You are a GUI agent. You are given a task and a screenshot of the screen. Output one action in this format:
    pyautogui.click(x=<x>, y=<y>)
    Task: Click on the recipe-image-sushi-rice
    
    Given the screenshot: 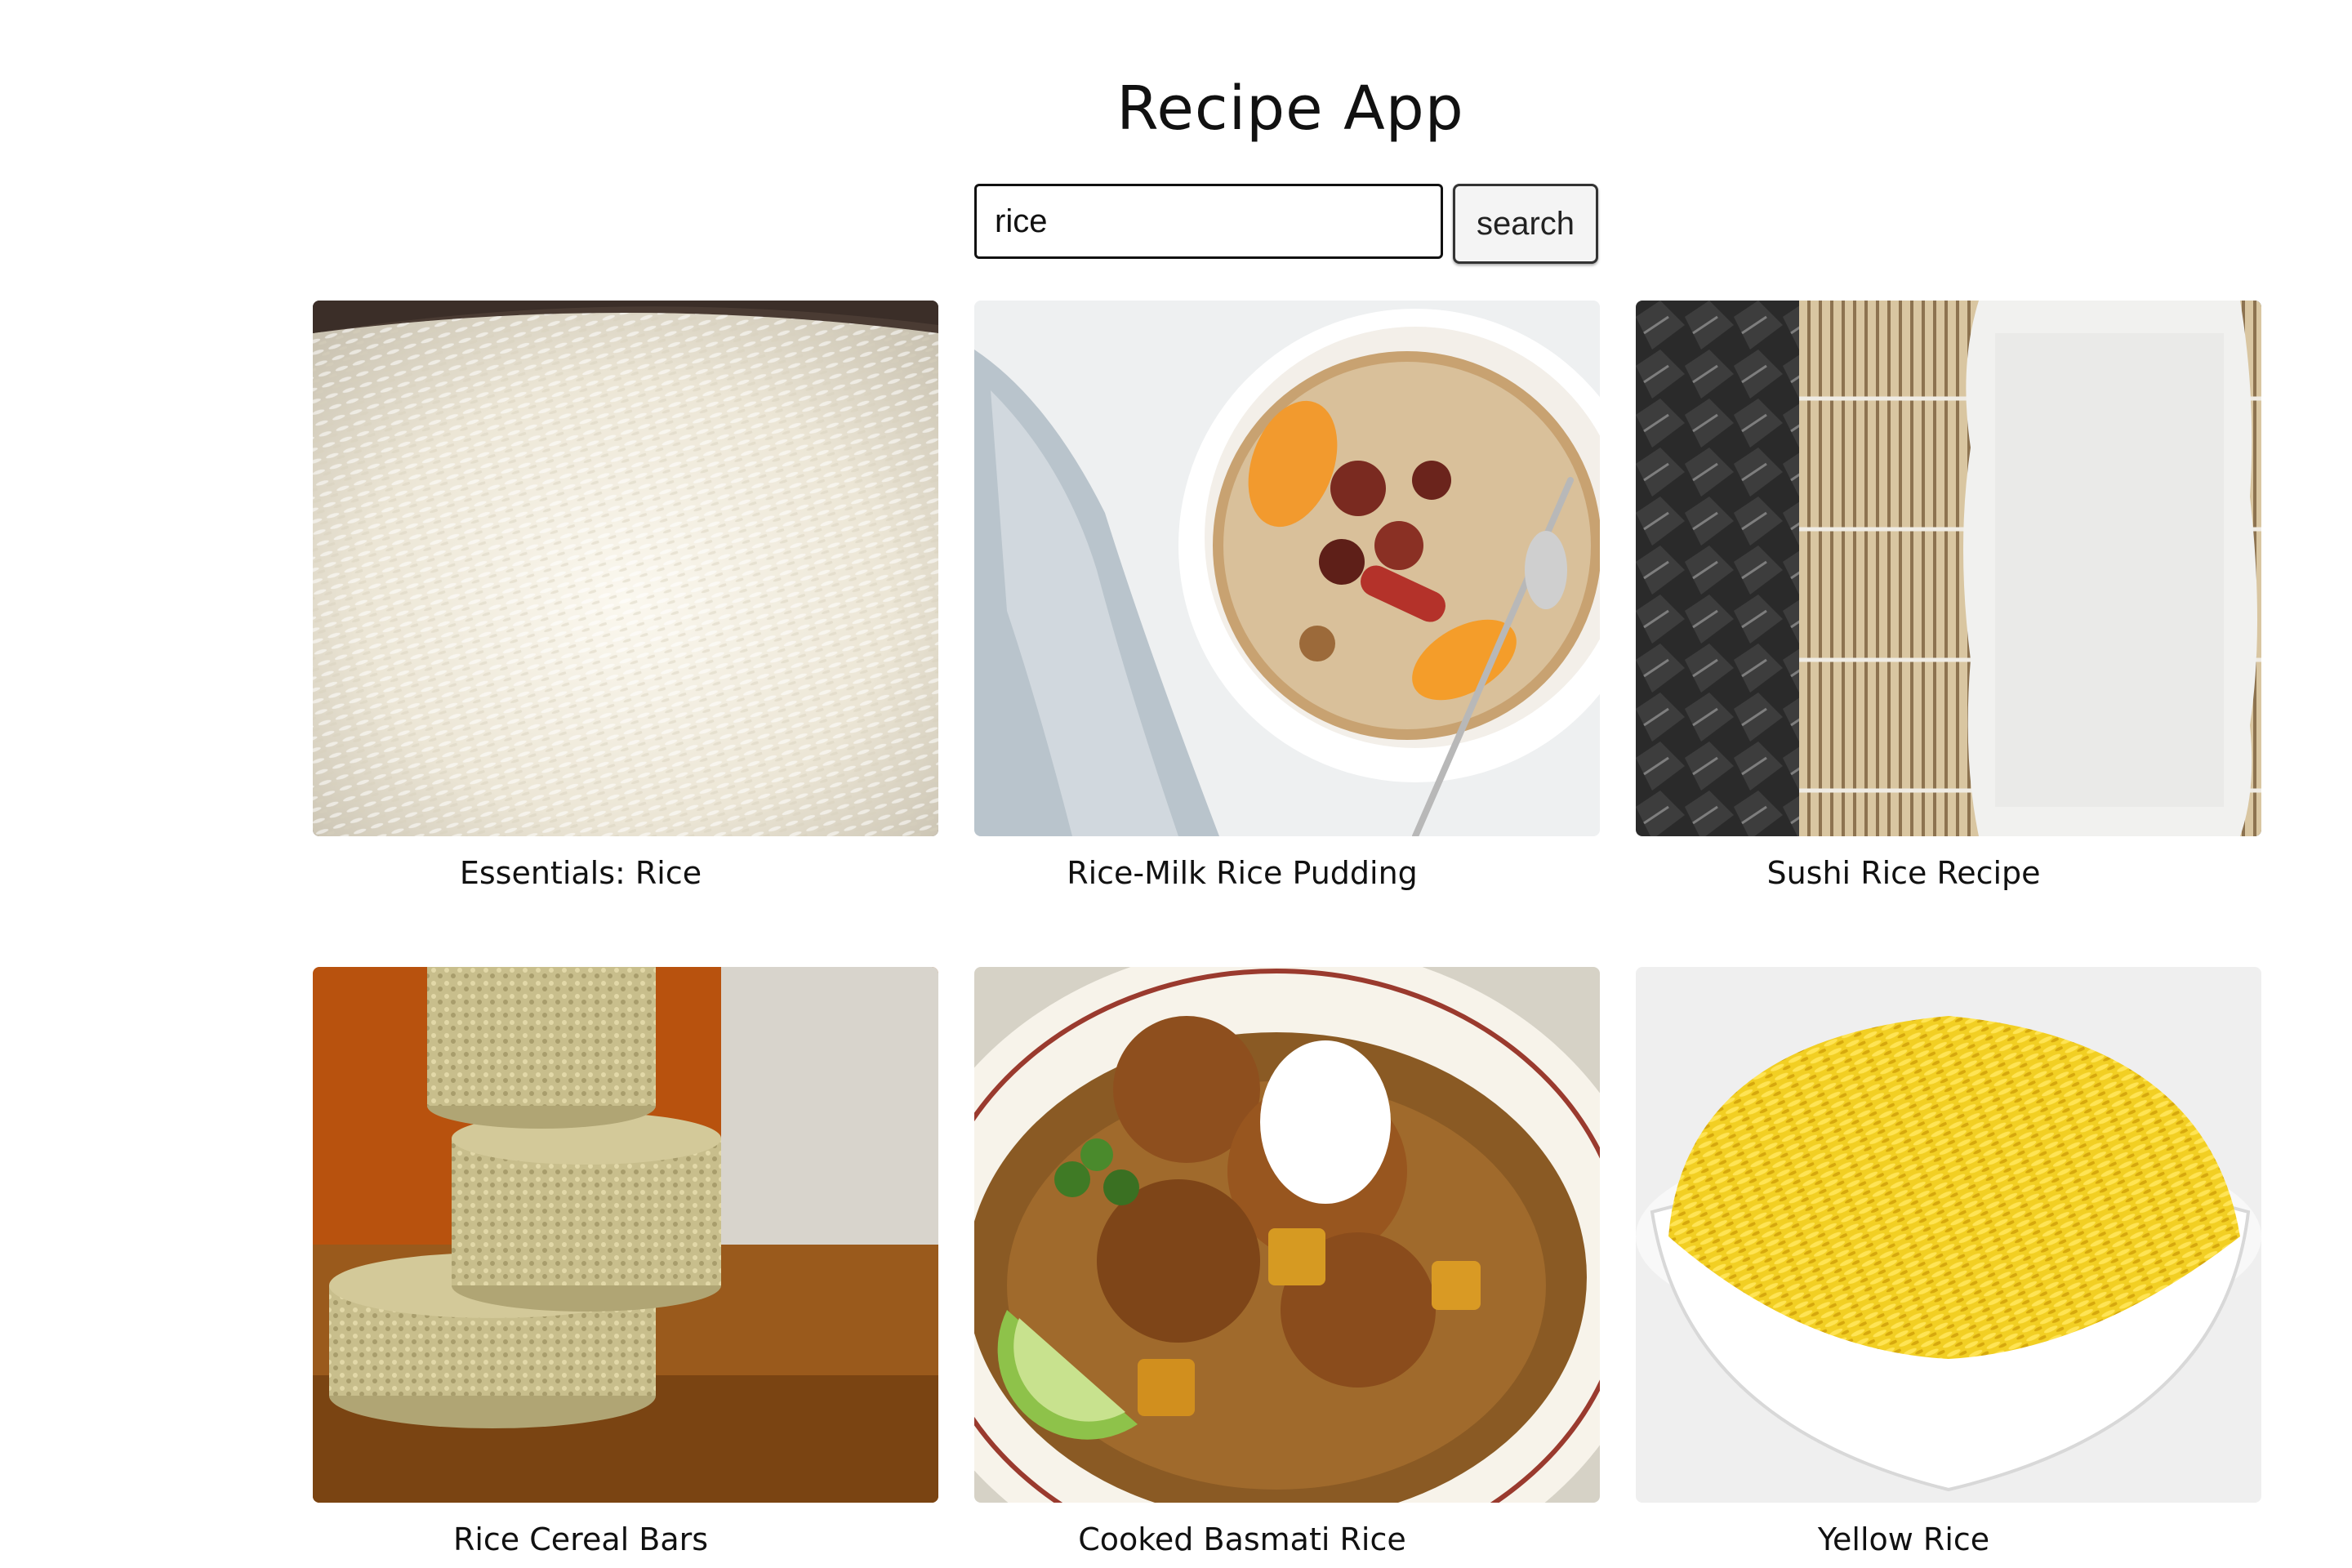 What is the action you would take?
    pyautogui.click(x=1948, y=568)
    